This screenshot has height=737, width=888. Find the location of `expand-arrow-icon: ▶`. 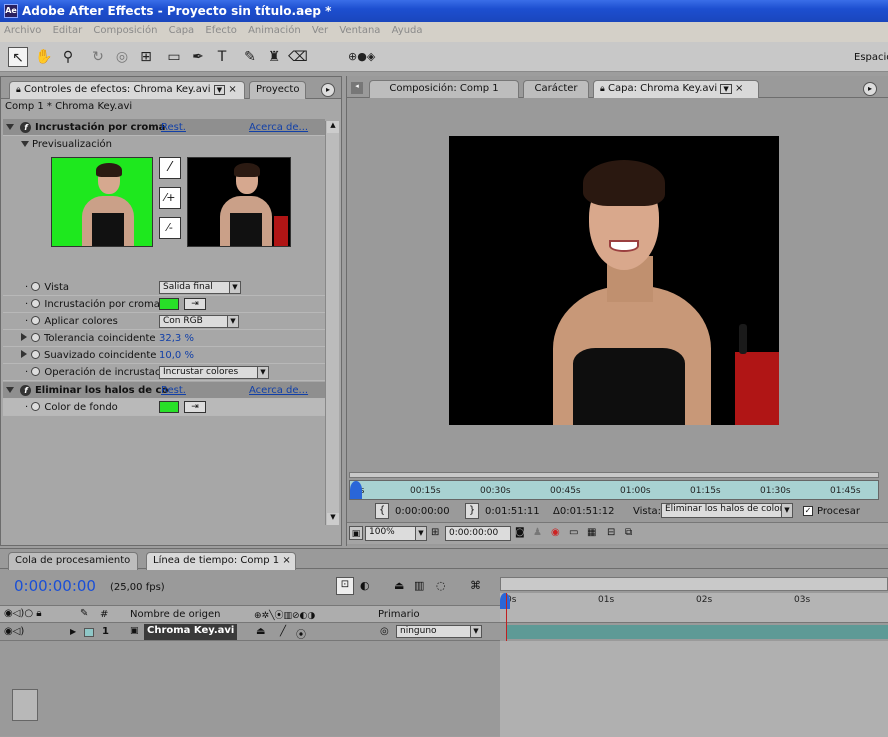

expand-arrow-icon: ▶ is located at coordinates (73, 631).